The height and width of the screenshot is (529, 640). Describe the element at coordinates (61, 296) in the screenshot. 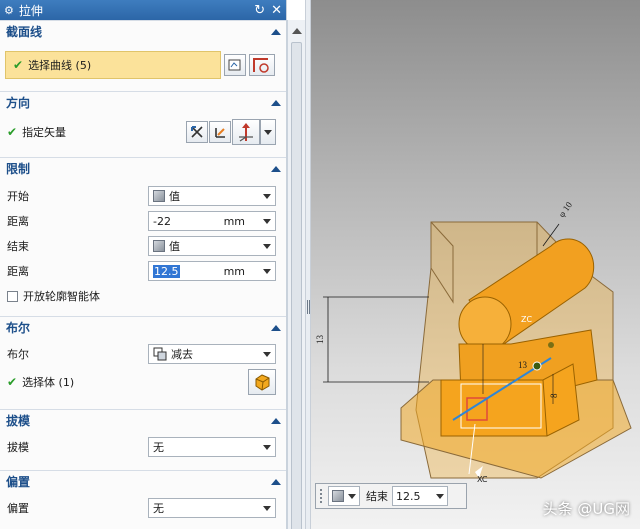

I see `open-profile-label: 开放轮廓智能体` at that location.